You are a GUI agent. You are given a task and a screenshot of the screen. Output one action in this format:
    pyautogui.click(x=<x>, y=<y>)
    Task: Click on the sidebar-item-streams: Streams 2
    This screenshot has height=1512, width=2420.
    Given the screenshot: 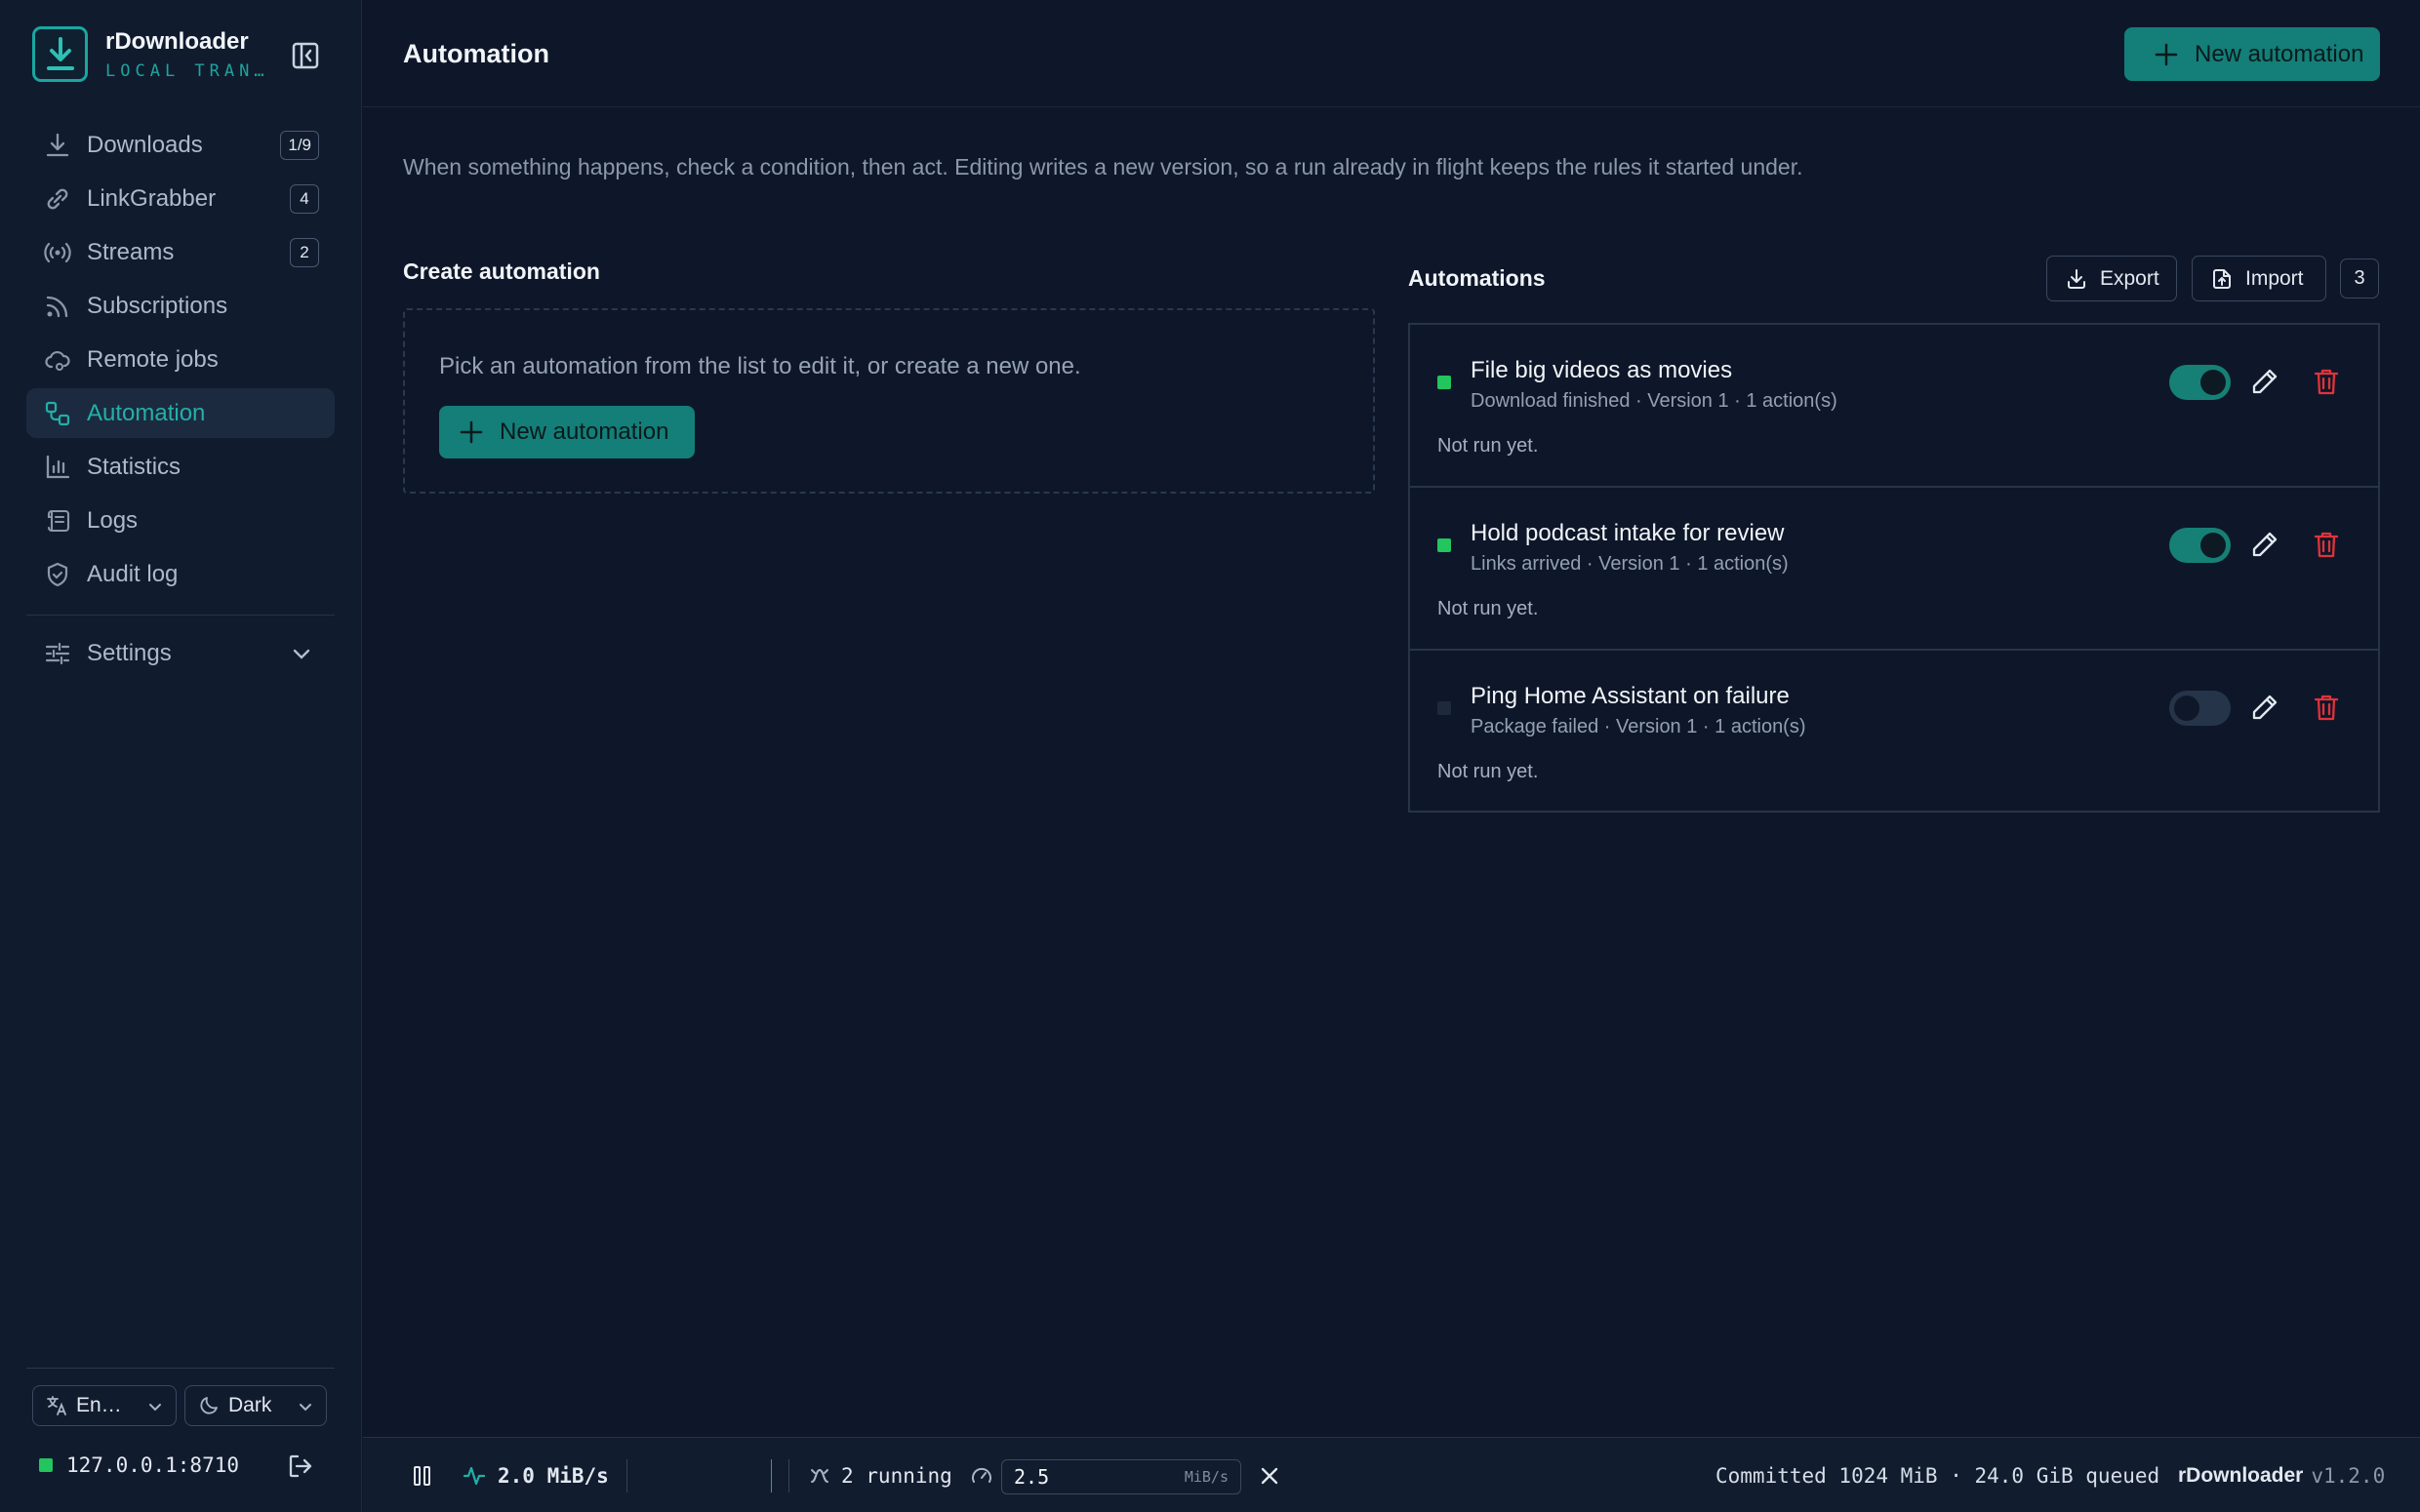 What is the action you would take?
    pyautogui.click(x=180, y=252)
    